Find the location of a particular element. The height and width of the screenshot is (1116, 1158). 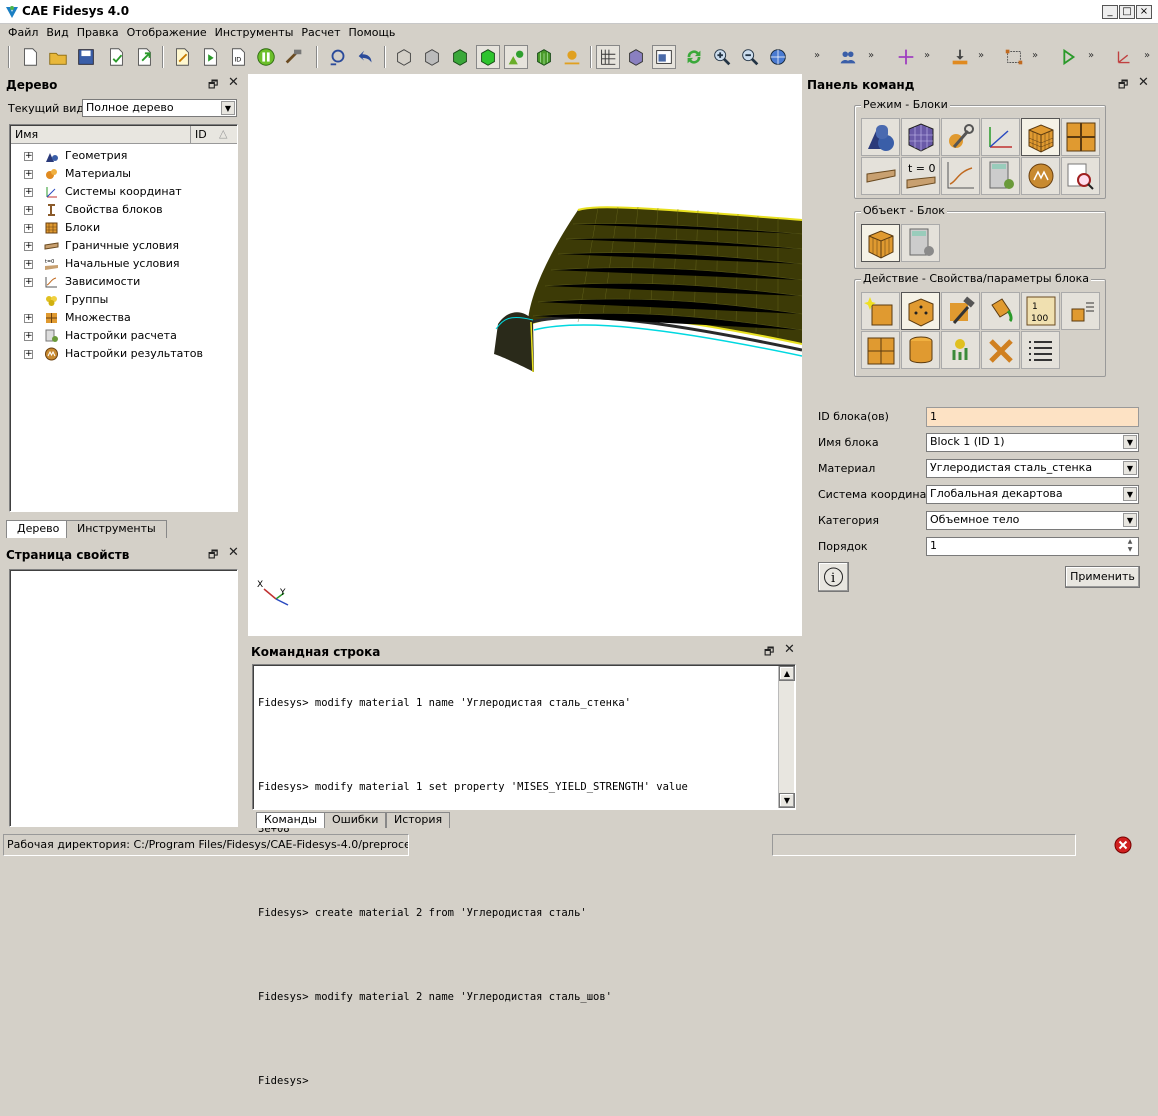

menu-display: Отображение is located at coordinates (167, 32).